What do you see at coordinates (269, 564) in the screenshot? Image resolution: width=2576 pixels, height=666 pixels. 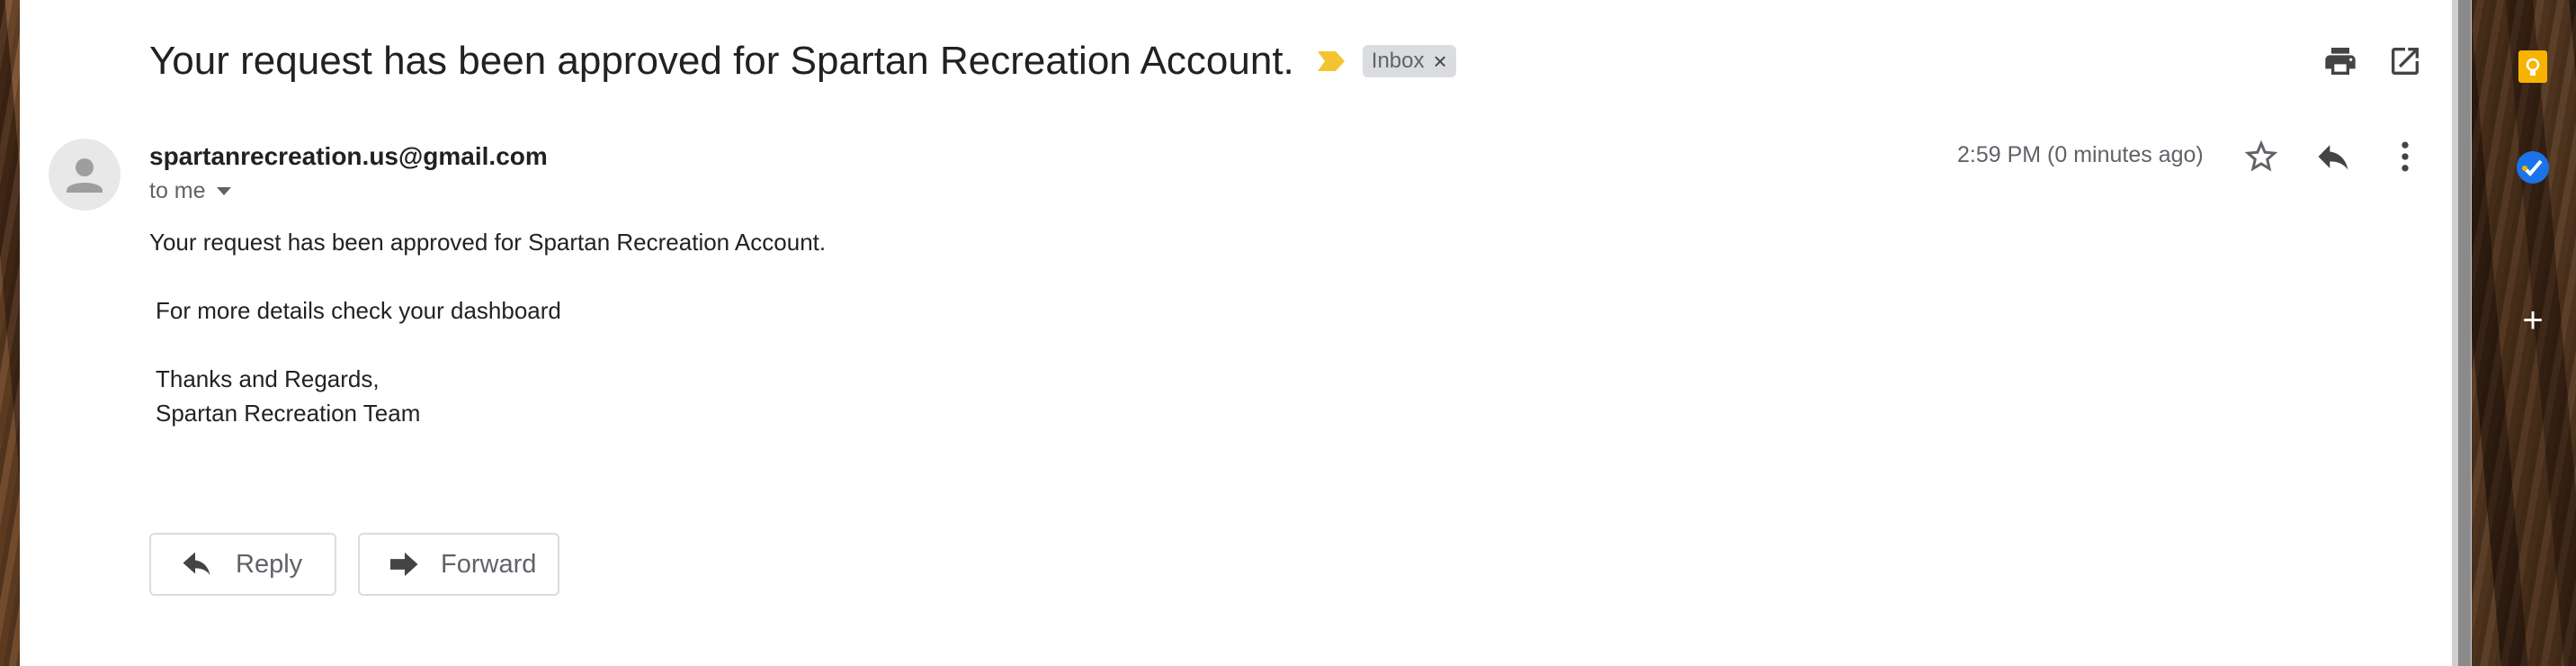 I see `reply-button-label: Reply` at bounding box center [269, 564].